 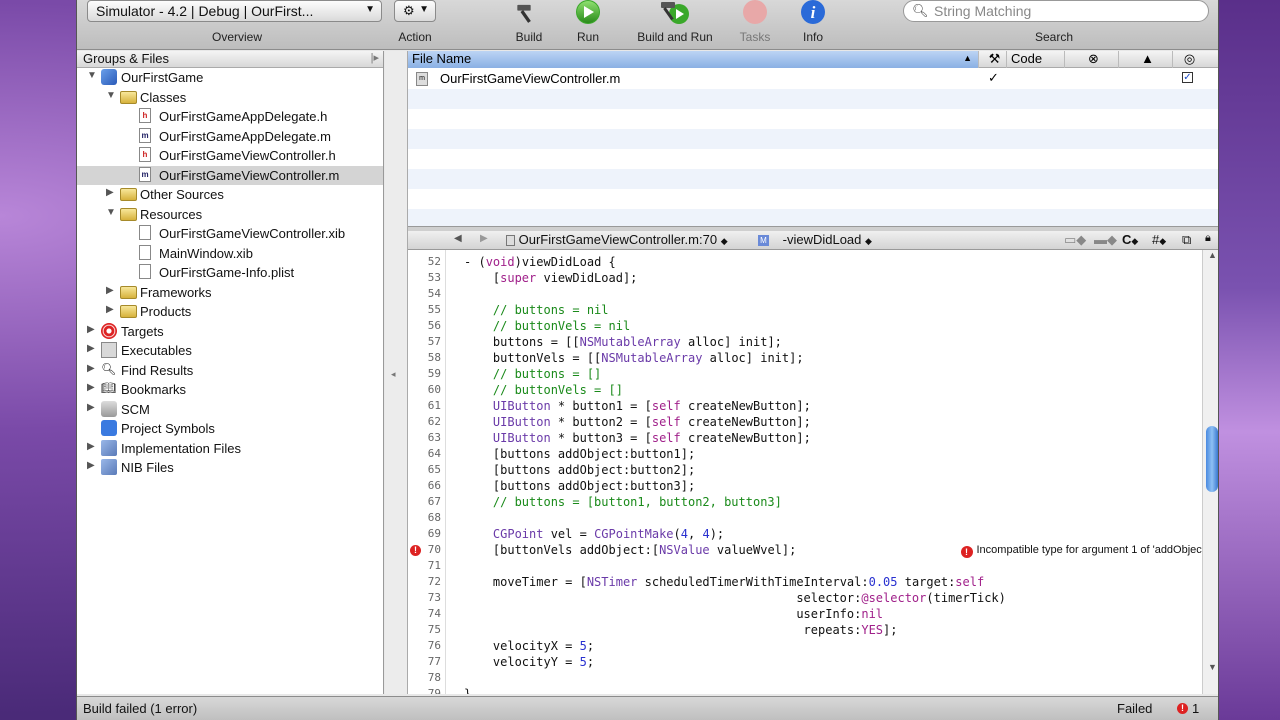 I want to click on error-count: 1, so click(x=1195, y=708).